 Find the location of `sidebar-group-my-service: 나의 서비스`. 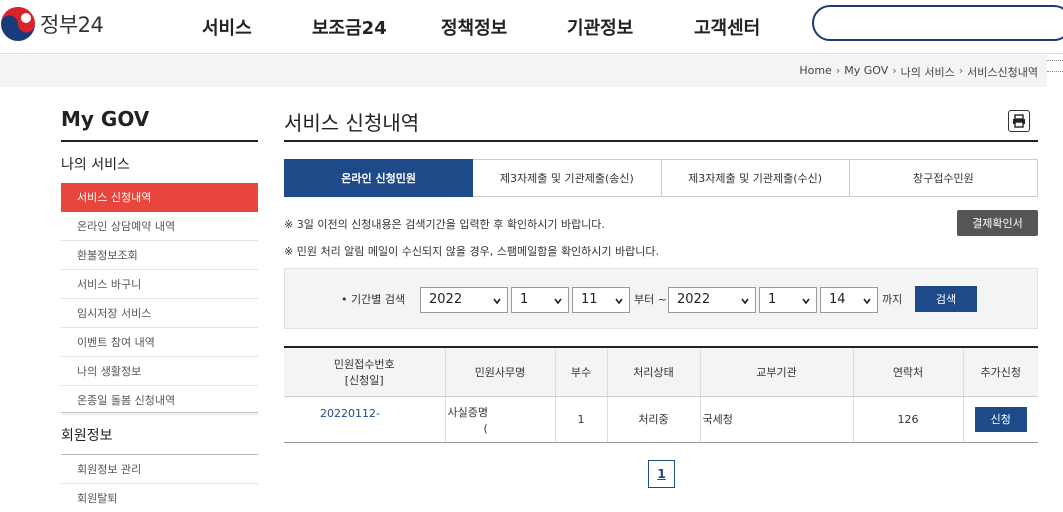

sidebar-group-my-service: 나의 서비스 is located at coordinates (95, 164).